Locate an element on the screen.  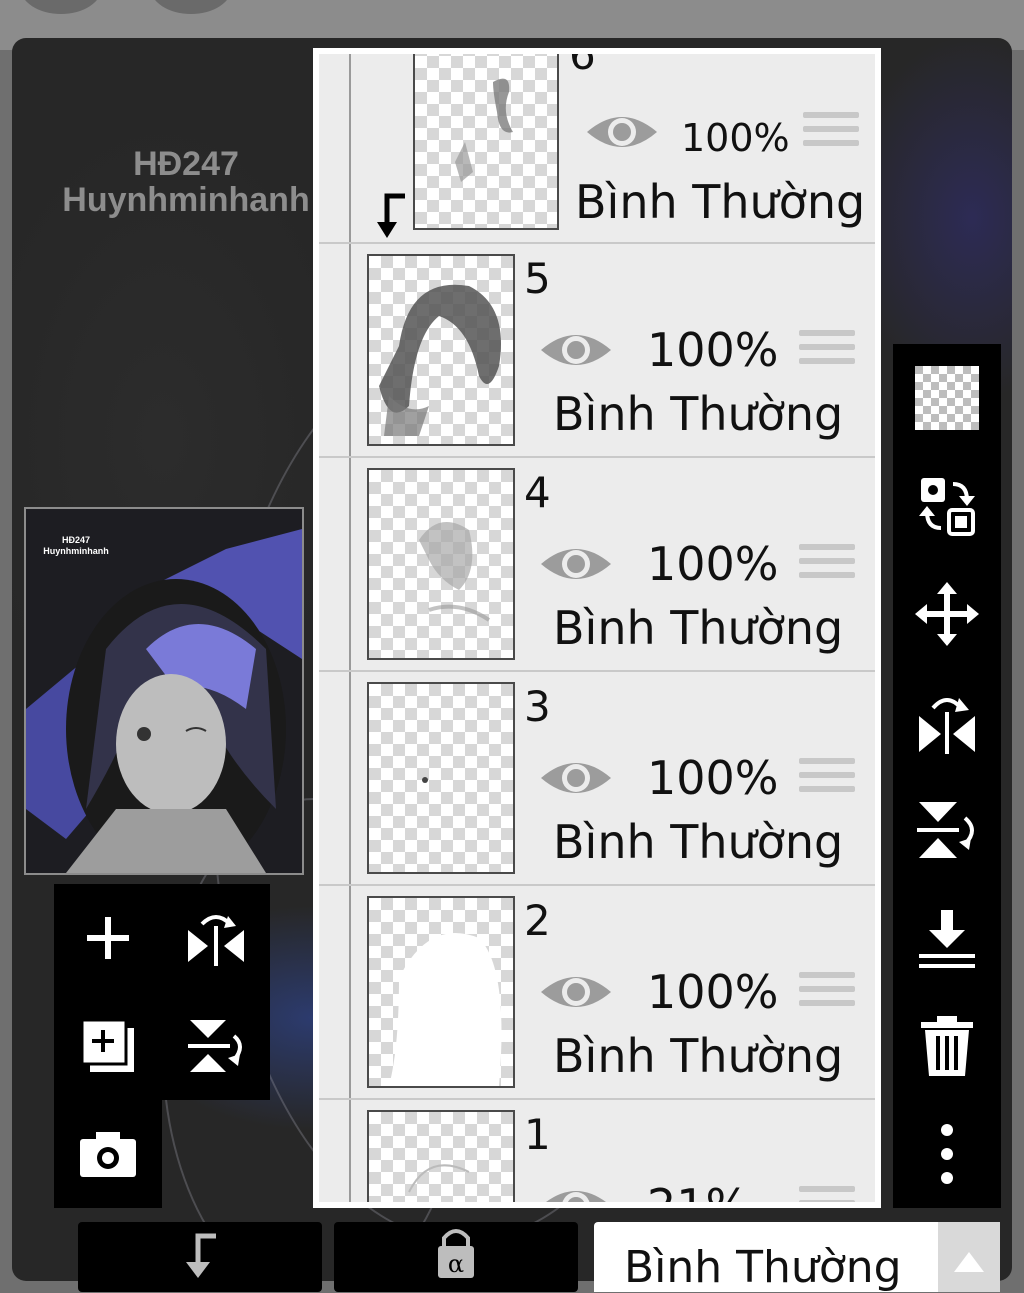
layer-number: 1 is located at coordinates (537, 1134).